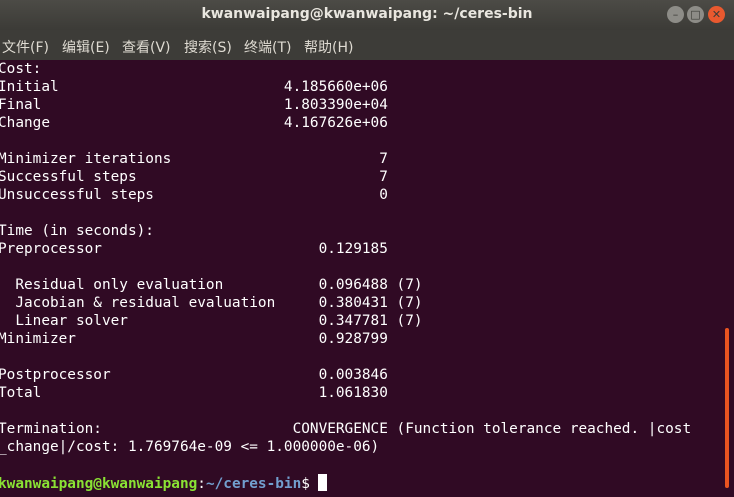 This screenshot has width=734, height=497. I want to click on window-title: kwanwaipang@kwanwaipang: ~/ceres-bin, so click(367, 14).